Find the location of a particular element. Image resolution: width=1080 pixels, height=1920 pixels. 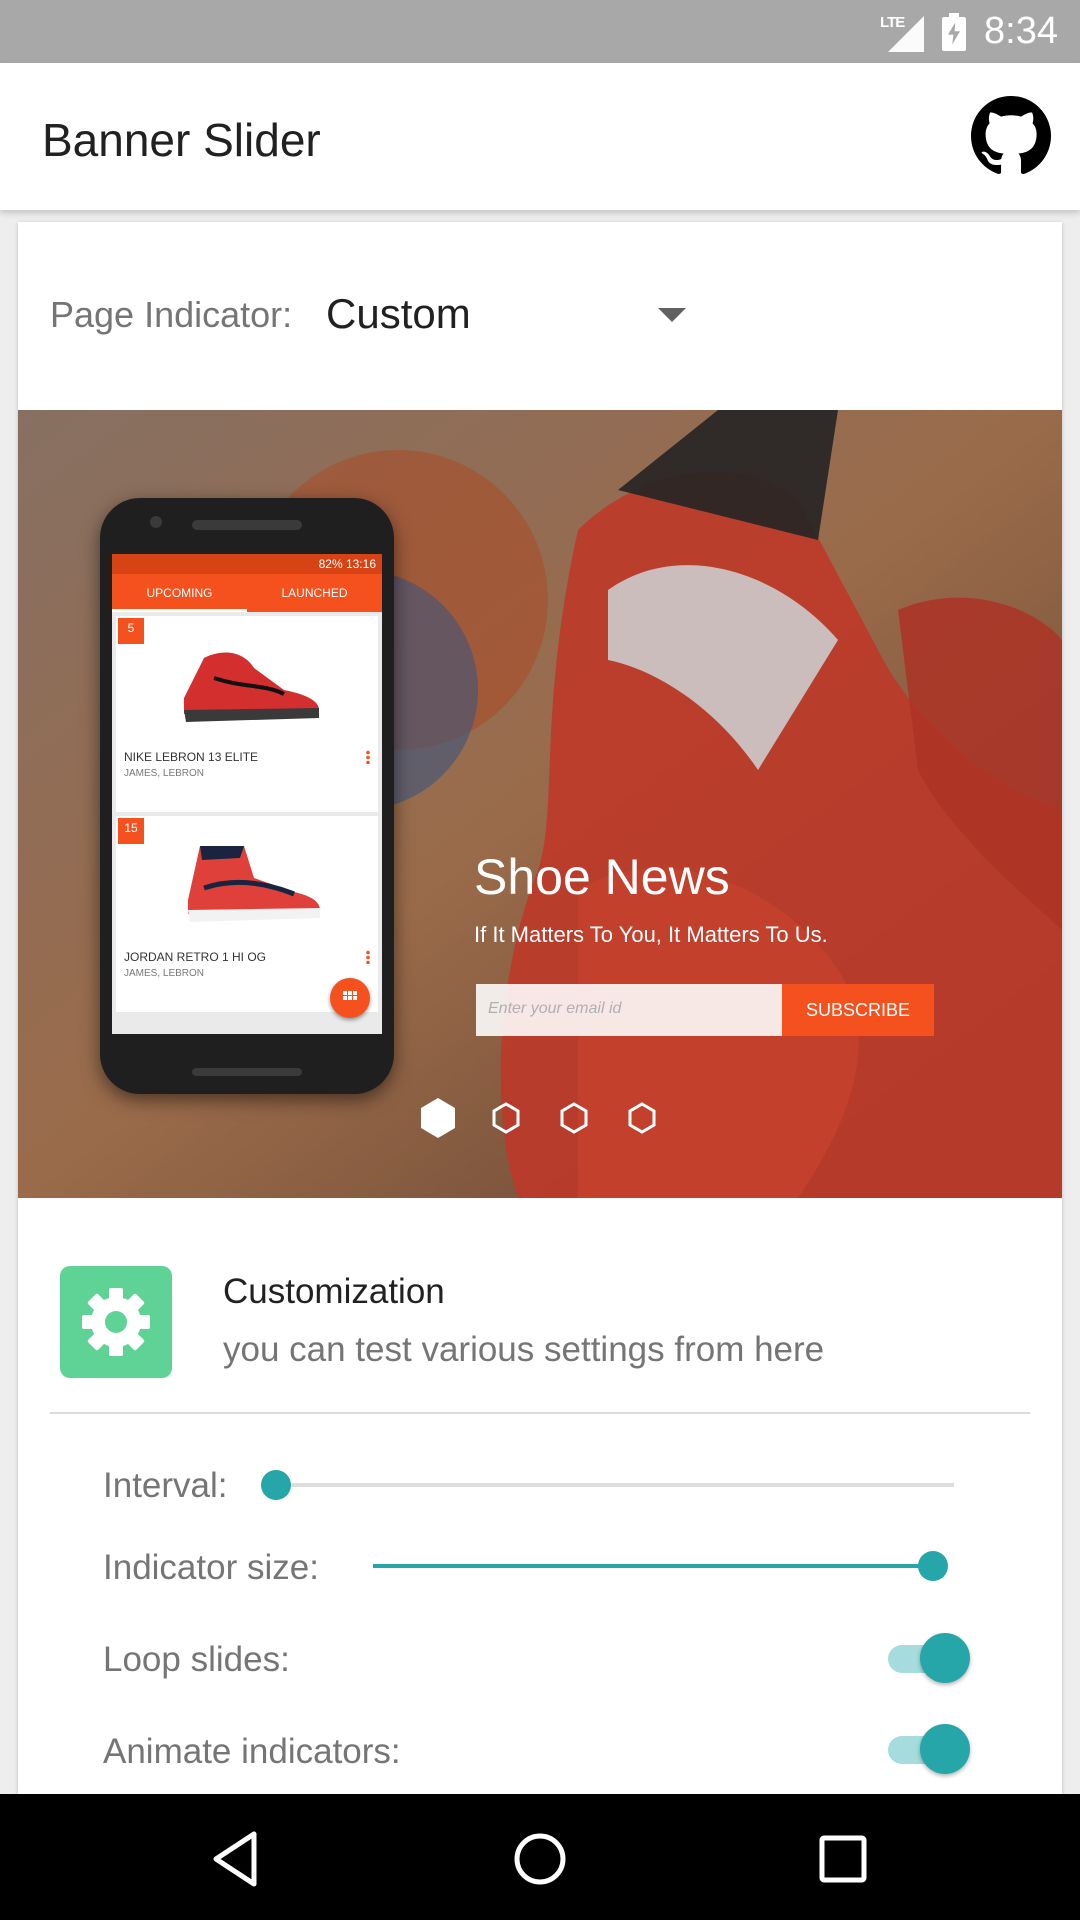

mock-shoe-card: 5 NIKE LEBRON 13 ELITE JAMES, LEBRON is located at coordinates (247, 714).